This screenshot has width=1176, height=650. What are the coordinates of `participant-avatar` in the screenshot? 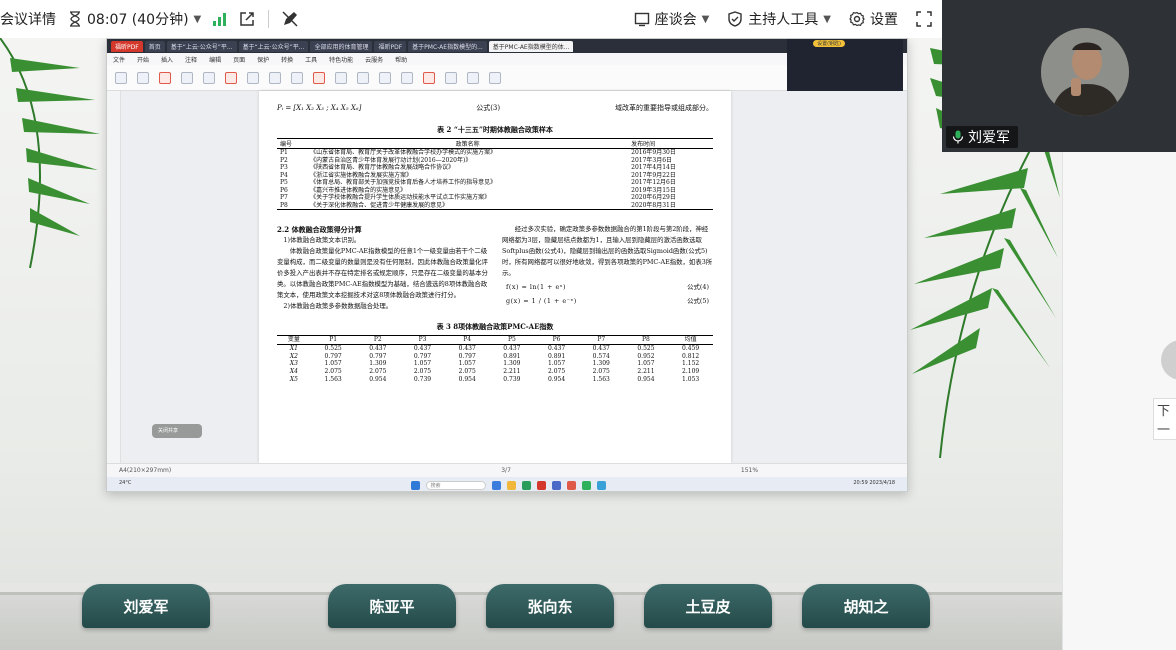 It's located at (1085, 72).